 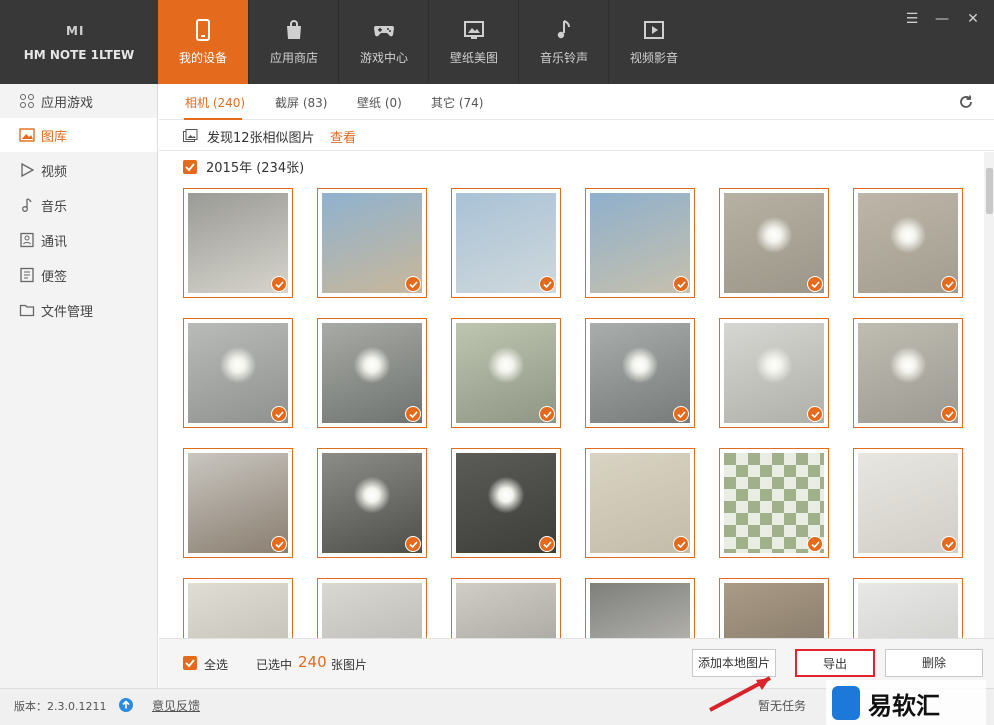 What do you see at coordinates (78, 101) in the screenshot?
I see `sidebar-item-apps: 应用游戏` at bounding box center [78, 101].